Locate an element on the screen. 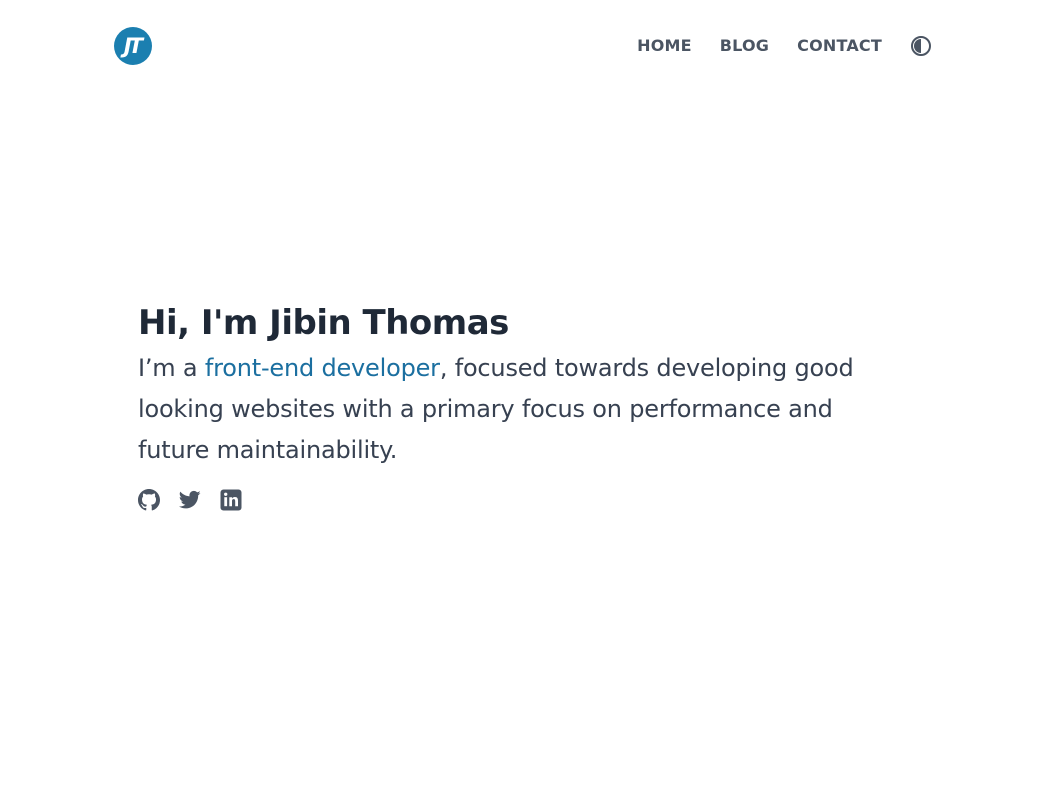 This screenshot has width=1050, height=788. site-logo: JT is located at coordinates (133, 46).